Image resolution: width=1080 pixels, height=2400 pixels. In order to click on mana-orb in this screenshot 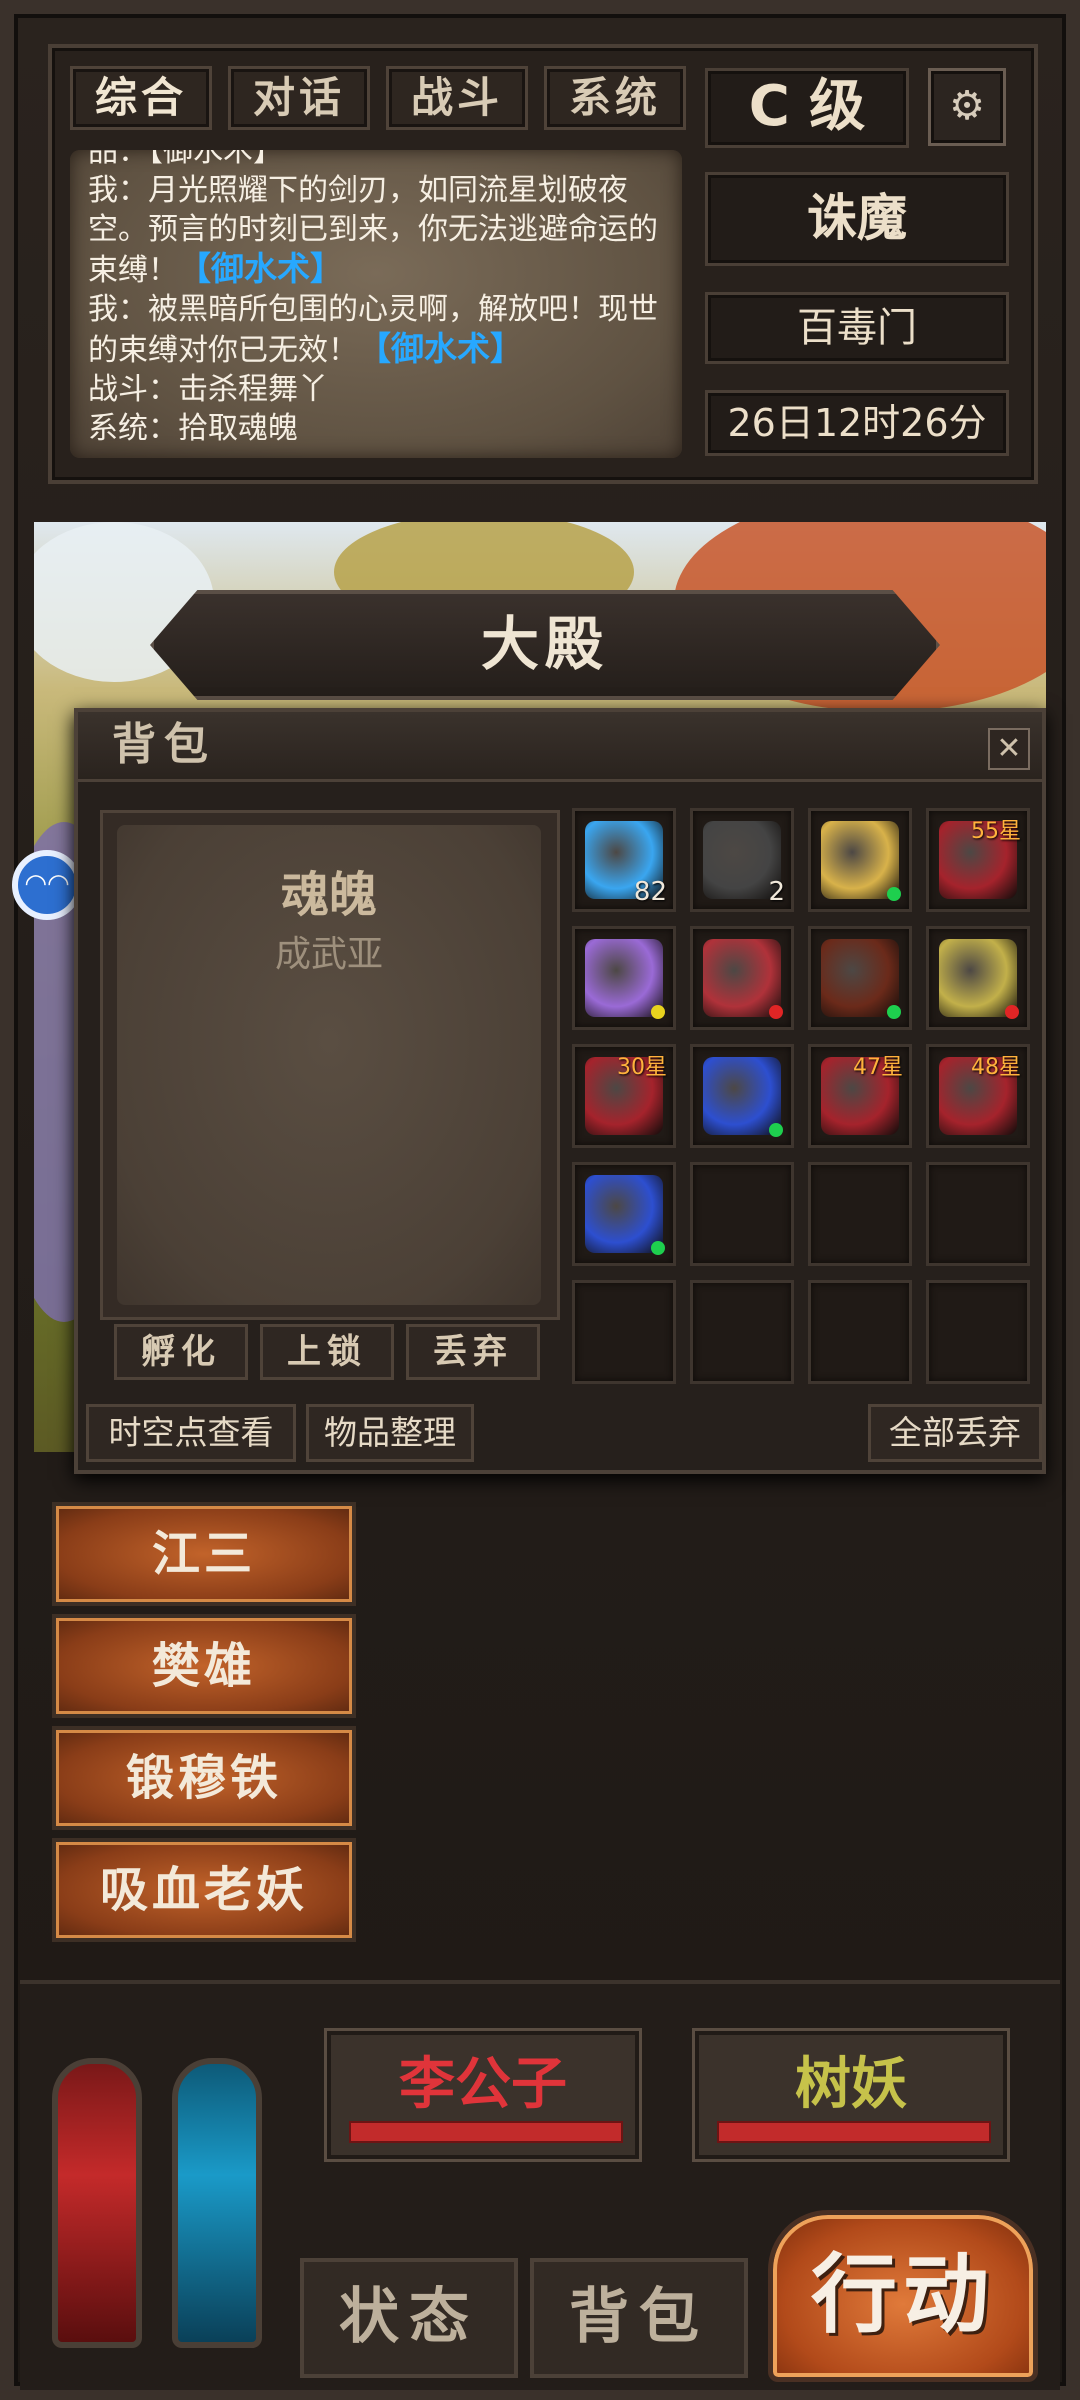, I will do `click(217, 2203)`.